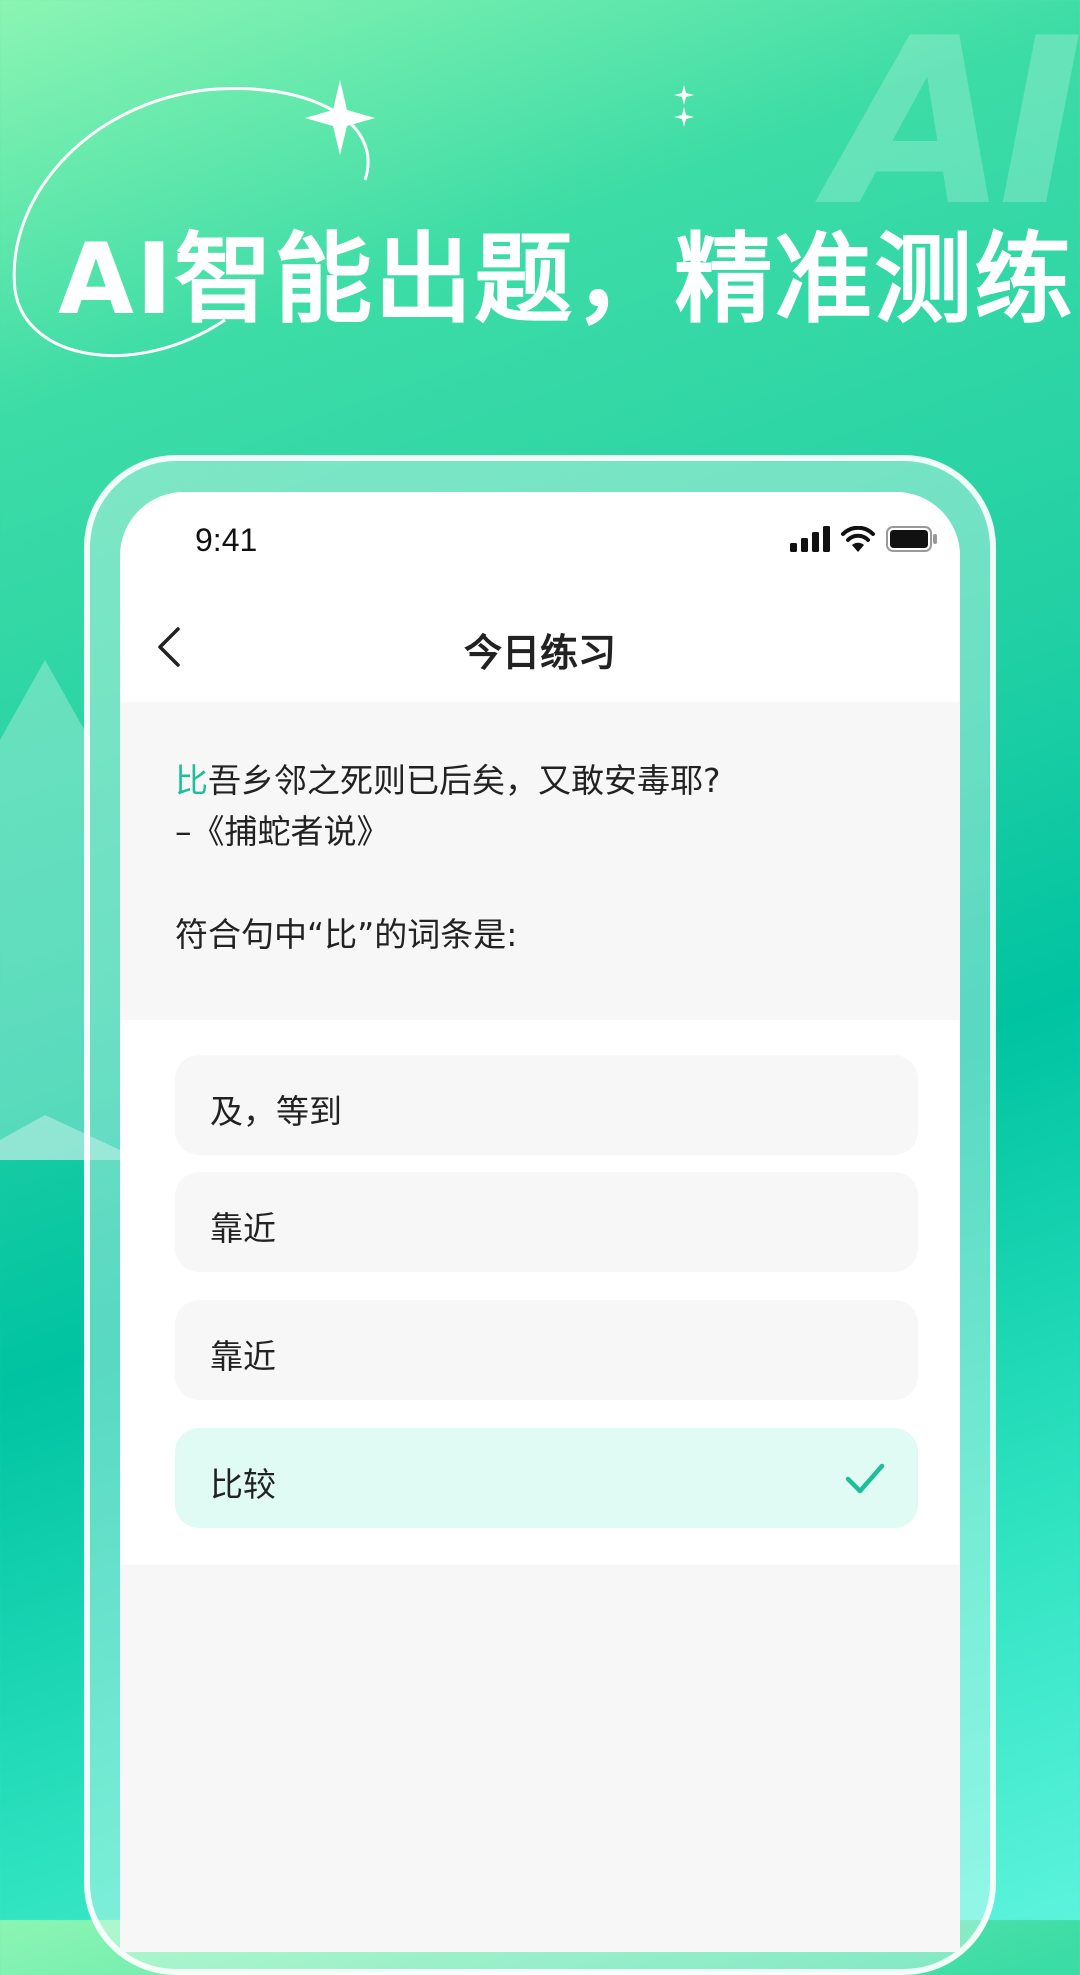  Describe the element at coordinates (540, 861) in the screenshot. I see `question-card: 比吾乡邻之死则已后矣，又敢安毒耶? –《捕蛇者说》 符合句中“比”的词条是:` at that location.